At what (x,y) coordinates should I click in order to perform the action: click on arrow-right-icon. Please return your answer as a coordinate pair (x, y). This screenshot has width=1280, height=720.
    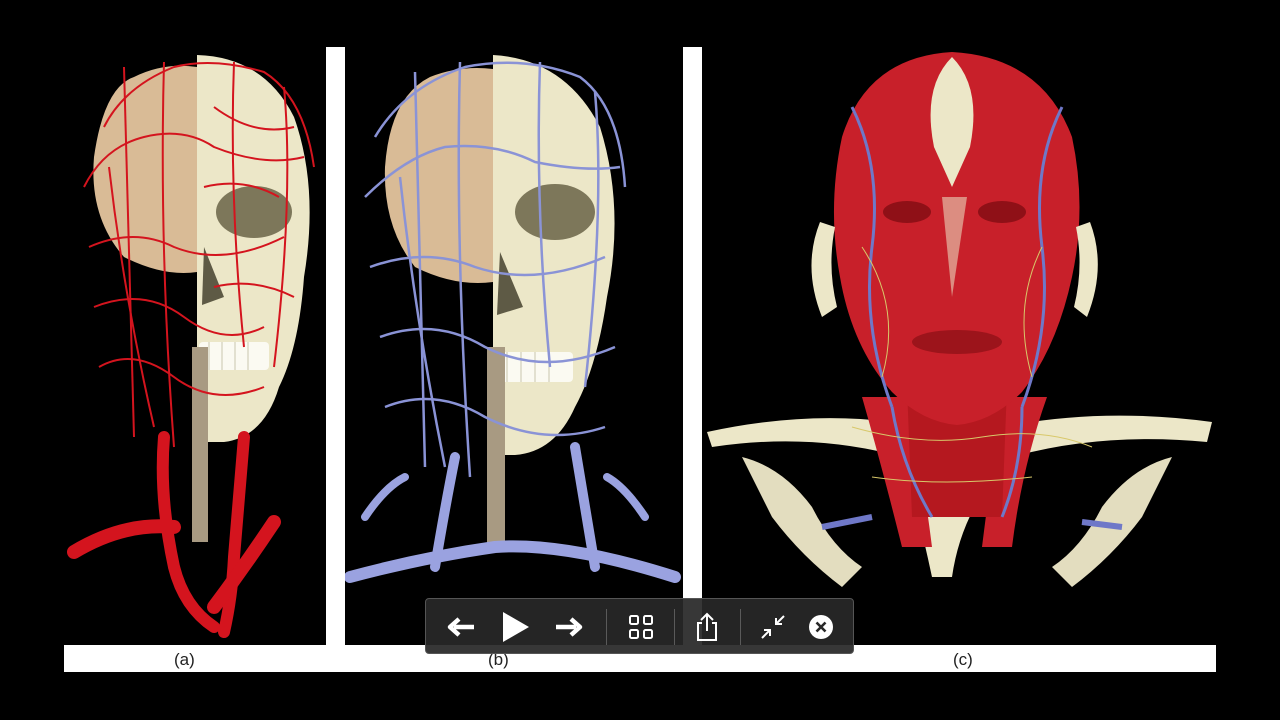
    Looking at the image, I should click on (569, 627).